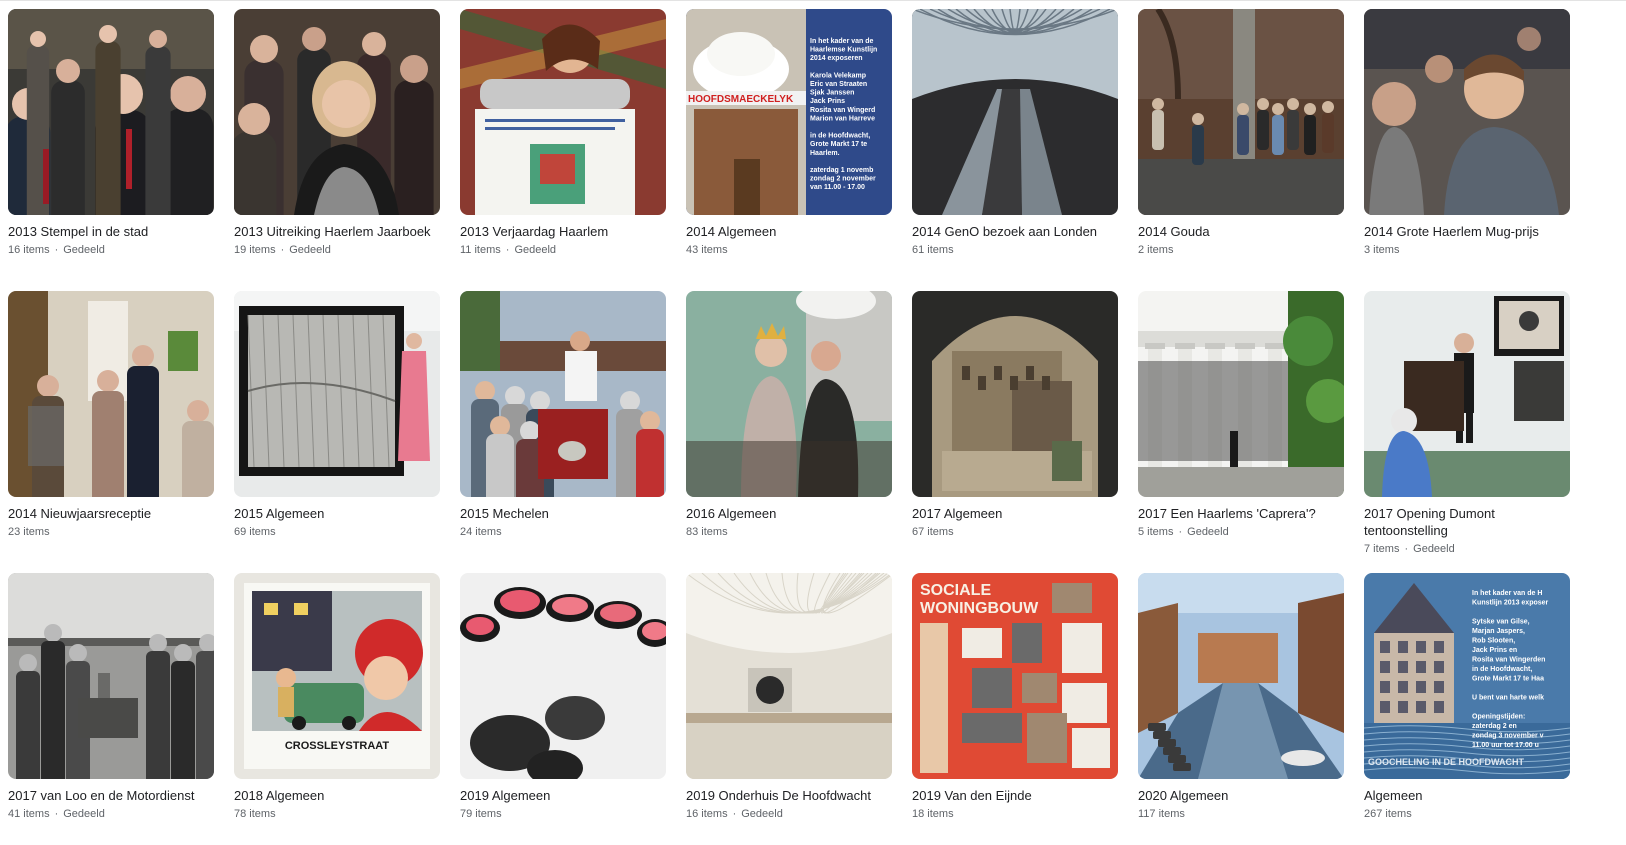  What do you see at coordinates (1471, 795) in the screenshot?
I see `album-title: Algemeen` at bounding box center [1471, 795].